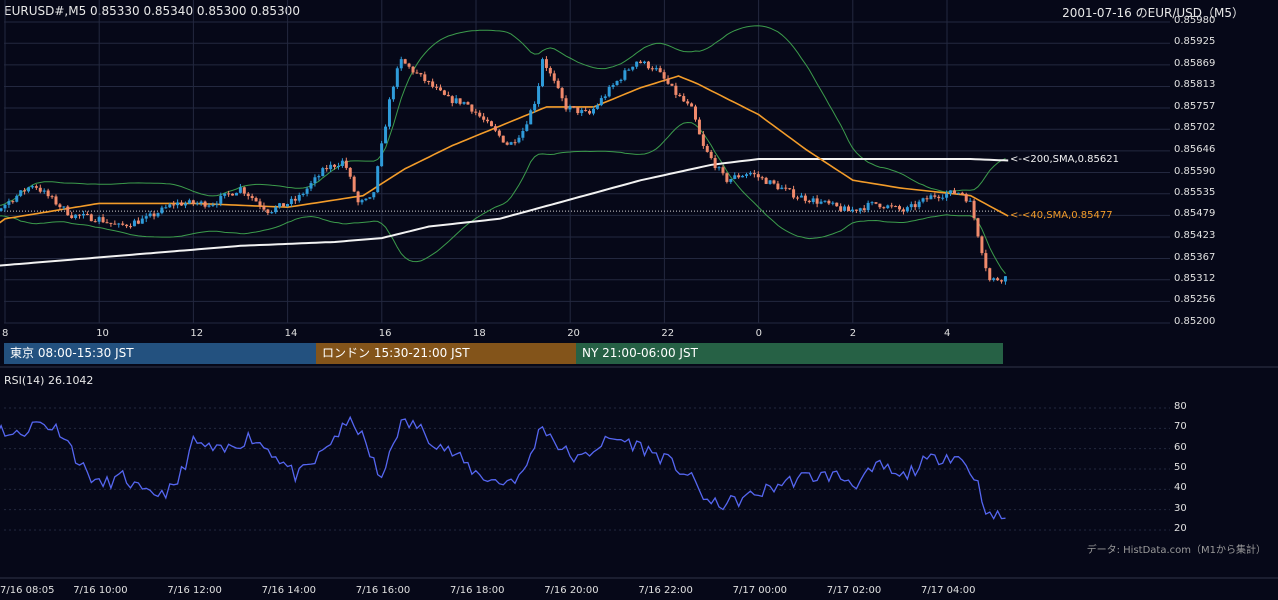  I want to click on price-y-tick: 0.85312, so click(1195, 278).